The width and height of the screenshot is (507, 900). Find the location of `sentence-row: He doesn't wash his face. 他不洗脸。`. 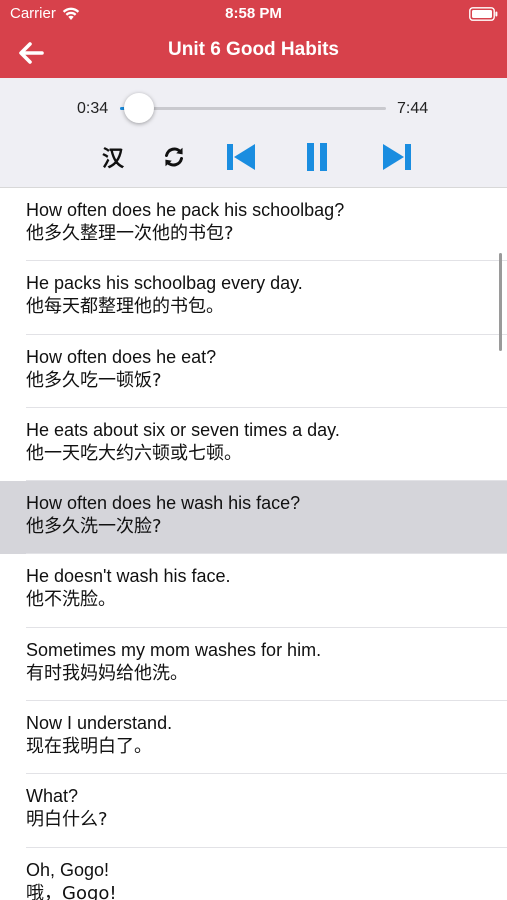

sentence-row: He doesn't wash his face. 他不洗脸。 is located at coordinates (253, 591).